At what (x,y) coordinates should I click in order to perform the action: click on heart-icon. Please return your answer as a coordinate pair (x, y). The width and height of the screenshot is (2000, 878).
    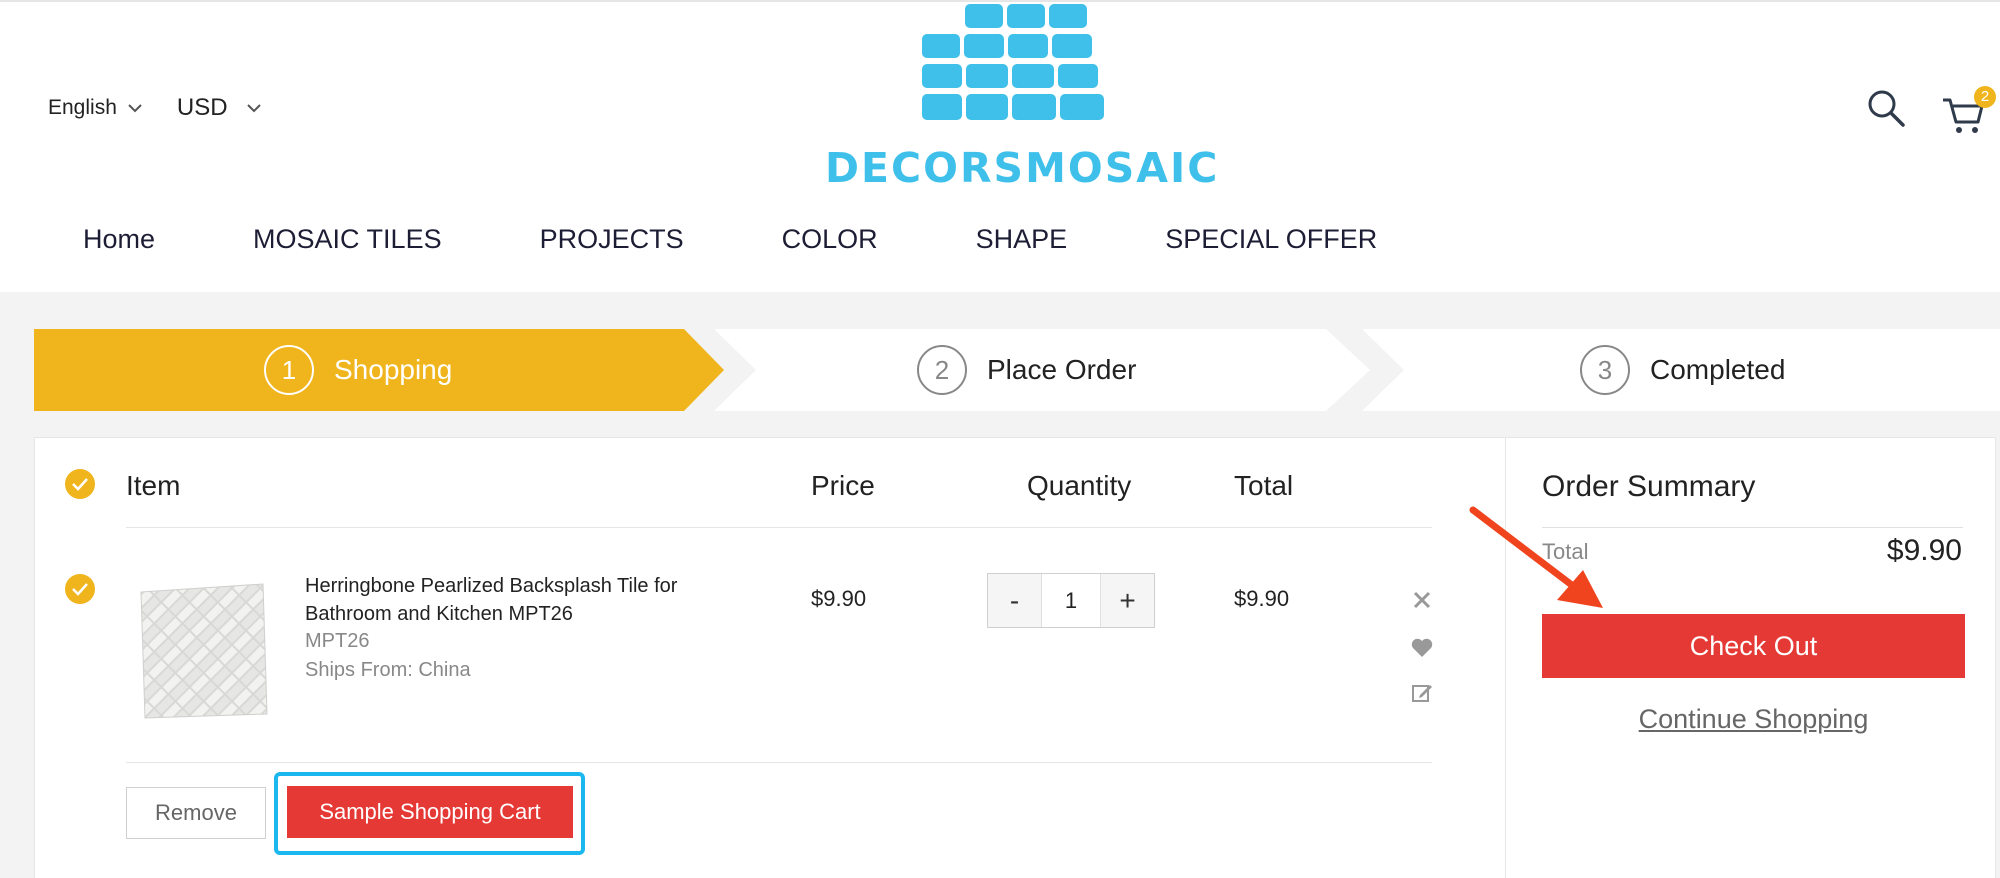
    Looking at the image, I should click on (1422, 648).